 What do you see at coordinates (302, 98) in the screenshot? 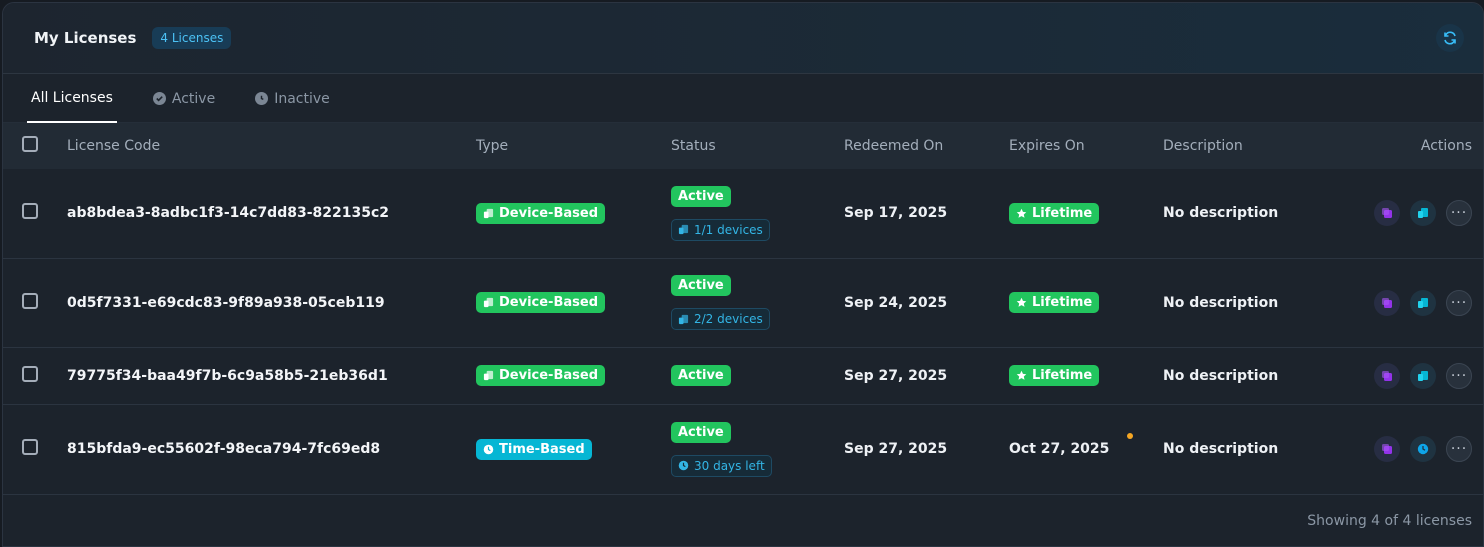
I see `tab-label: Inactive` at bounding box center [302, 98].